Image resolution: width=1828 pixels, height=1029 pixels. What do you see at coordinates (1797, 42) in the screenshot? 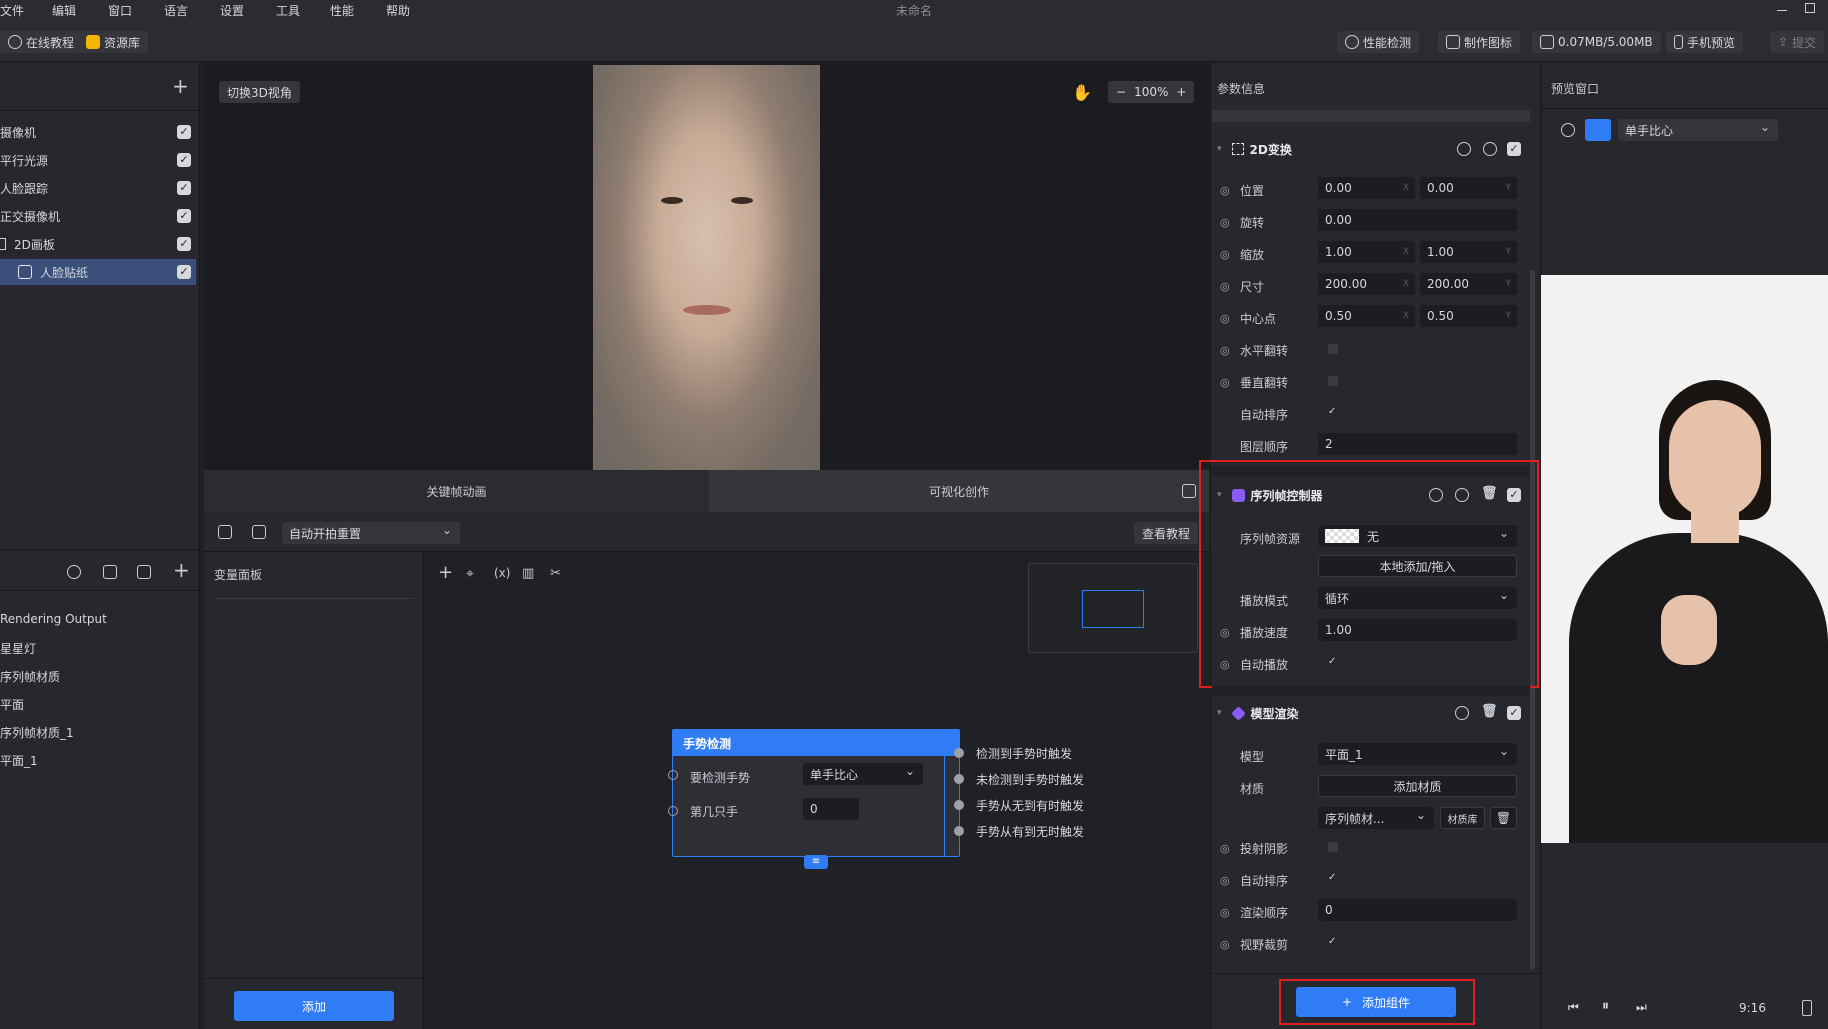
I see `submit-button: ⇪ 提交` at bounding box center [1797, 42].